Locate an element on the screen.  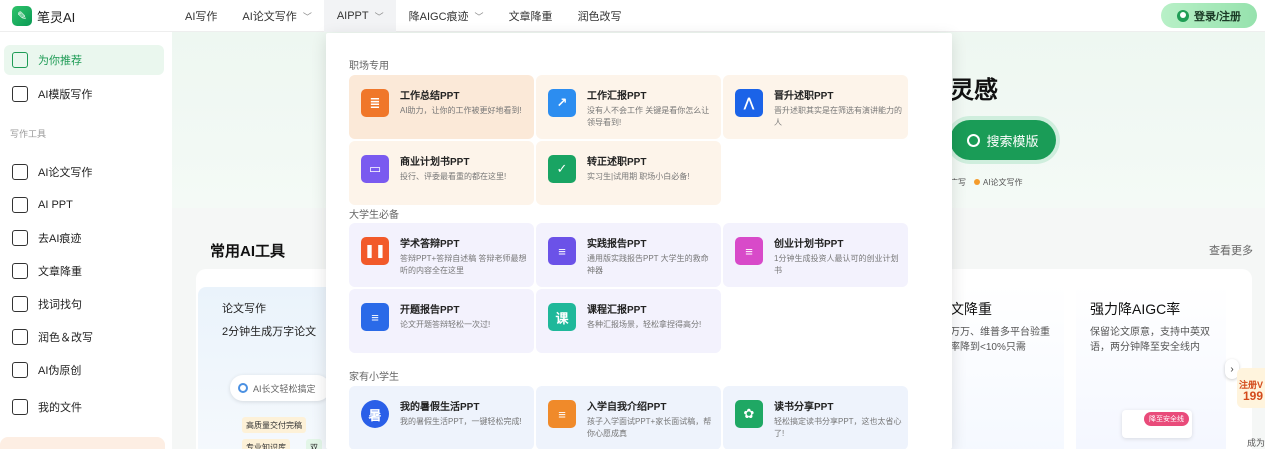
item-title: 开题报告PPT is located at coordinates (430, 310).